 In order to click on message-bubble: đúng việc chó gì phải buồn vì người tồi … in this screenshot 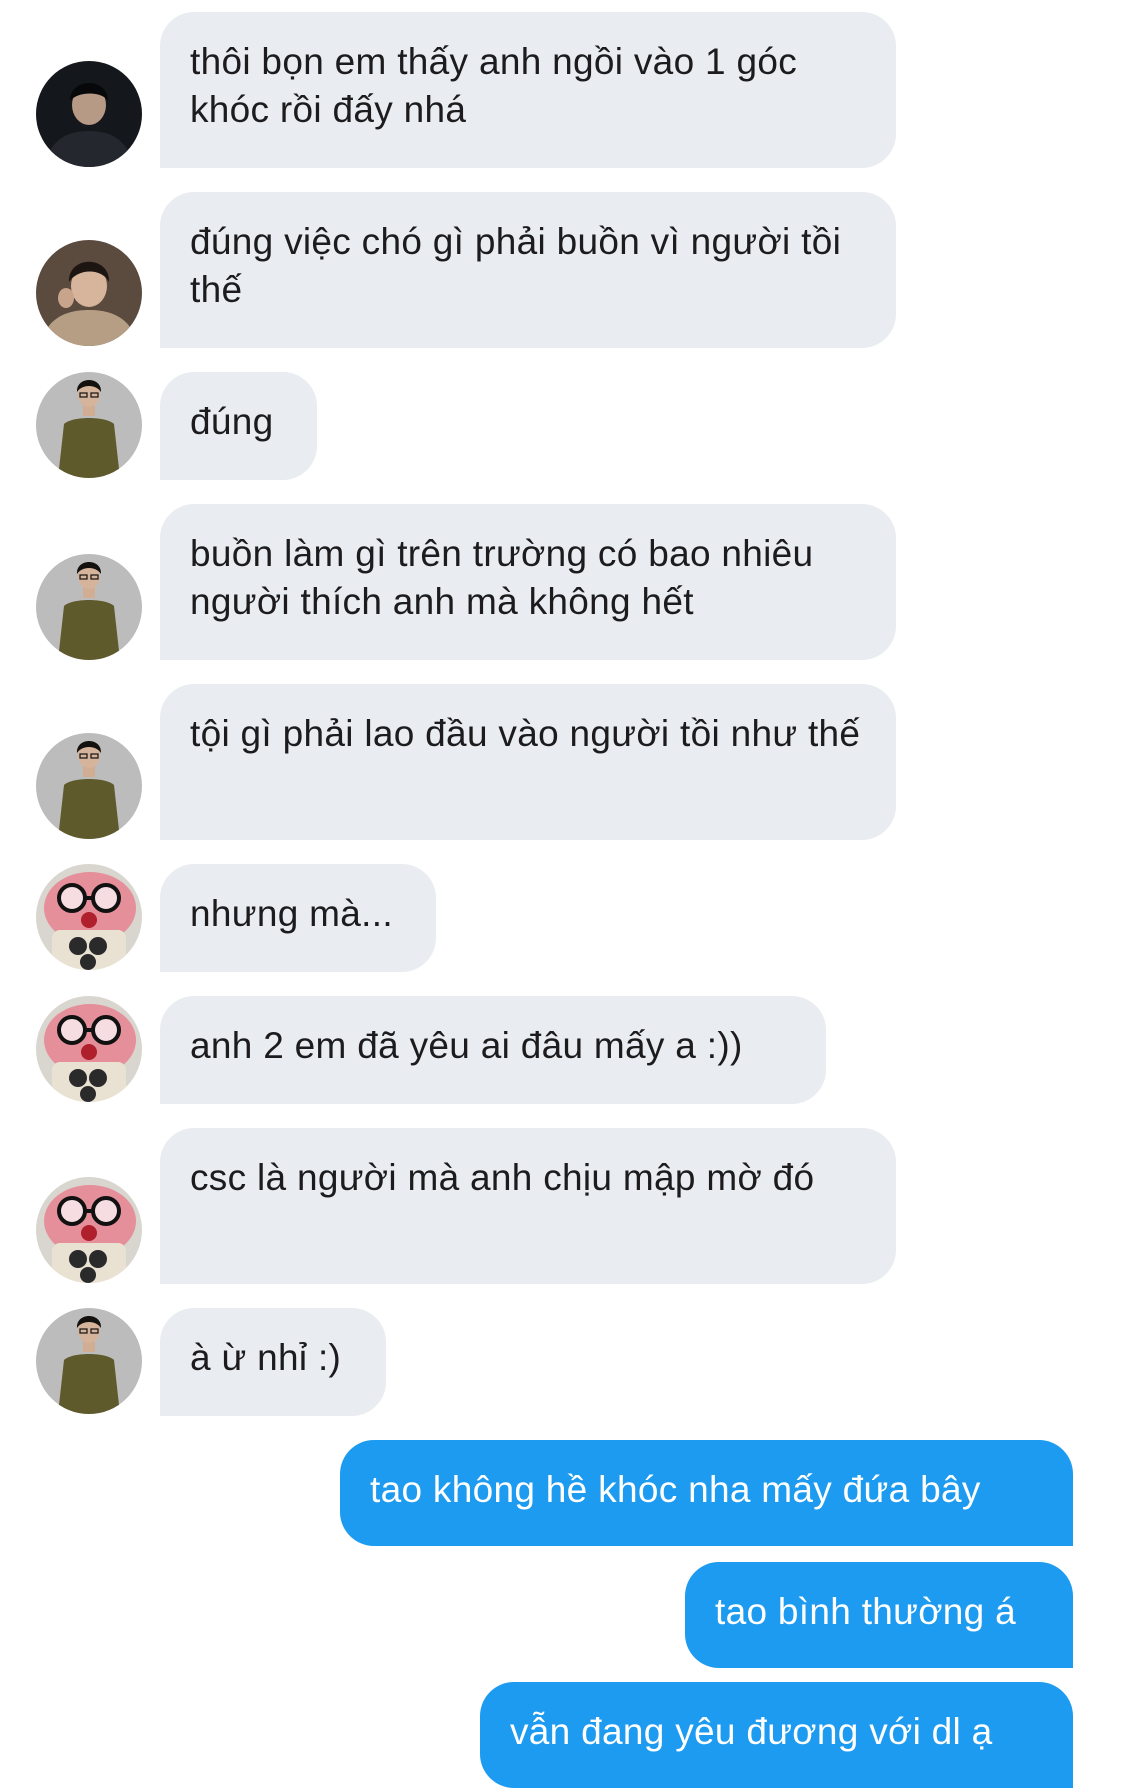, I will do `click(528, 270)`.